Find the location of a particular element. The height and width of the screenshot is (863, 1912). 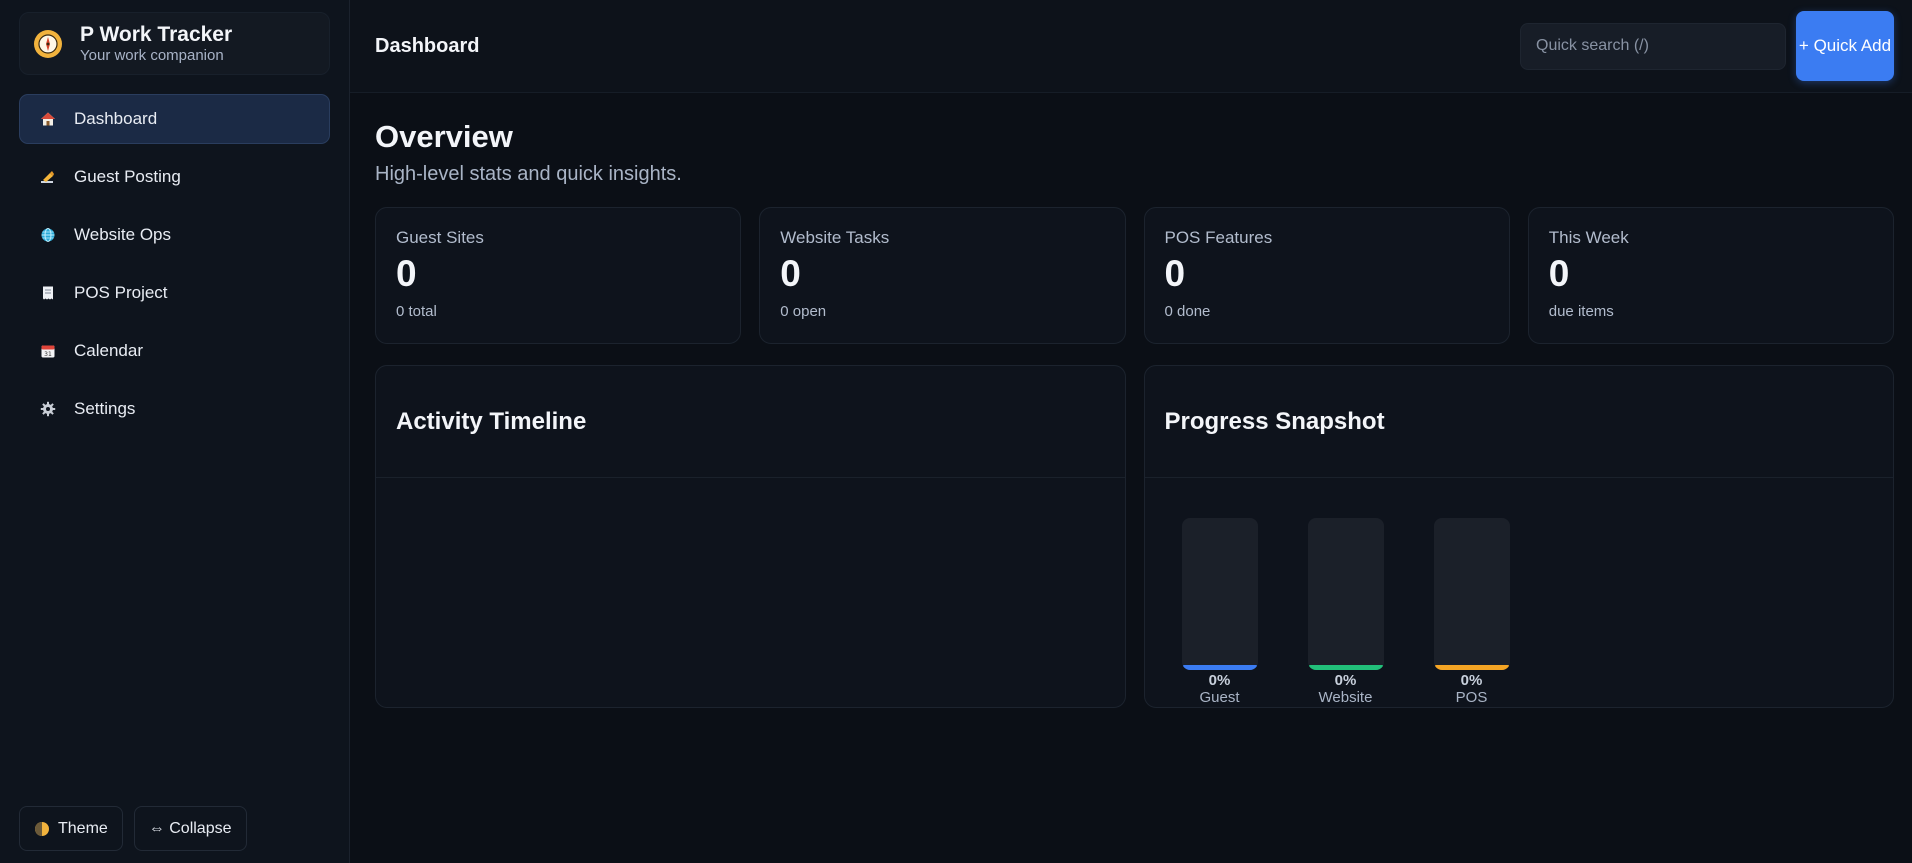

overview-title: Overview is located at coordinates (444, 136).